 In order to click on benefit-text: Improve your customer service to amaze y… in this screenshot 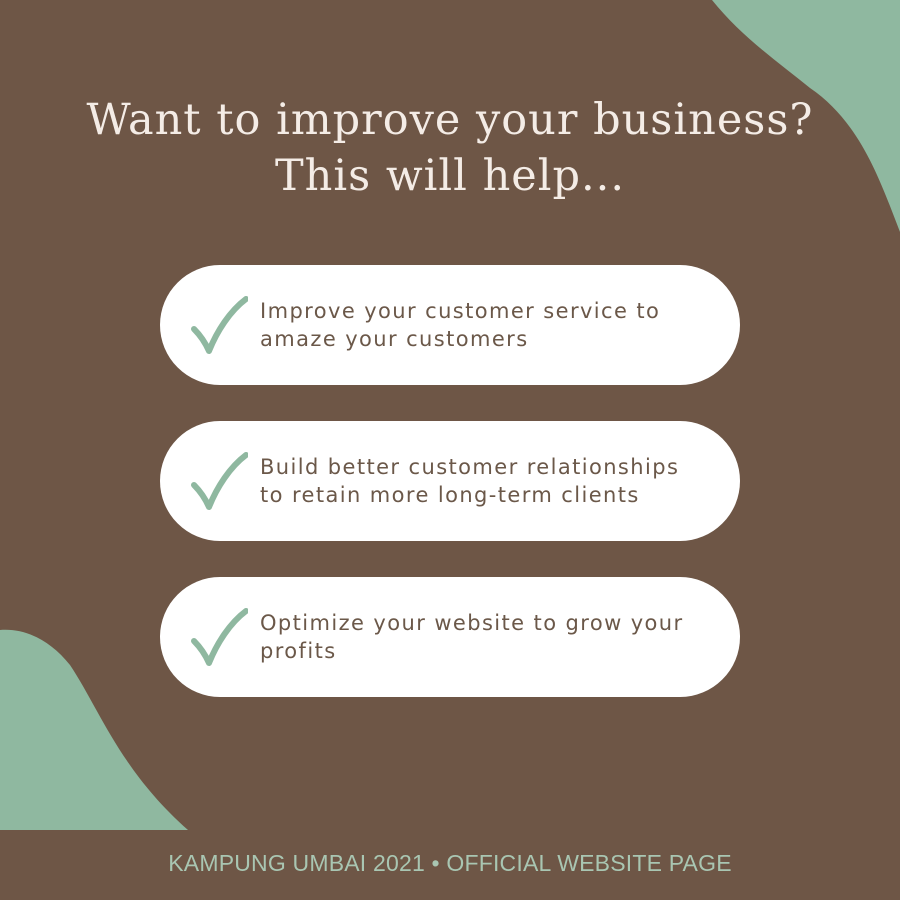, I will do `click(460, 325)`.